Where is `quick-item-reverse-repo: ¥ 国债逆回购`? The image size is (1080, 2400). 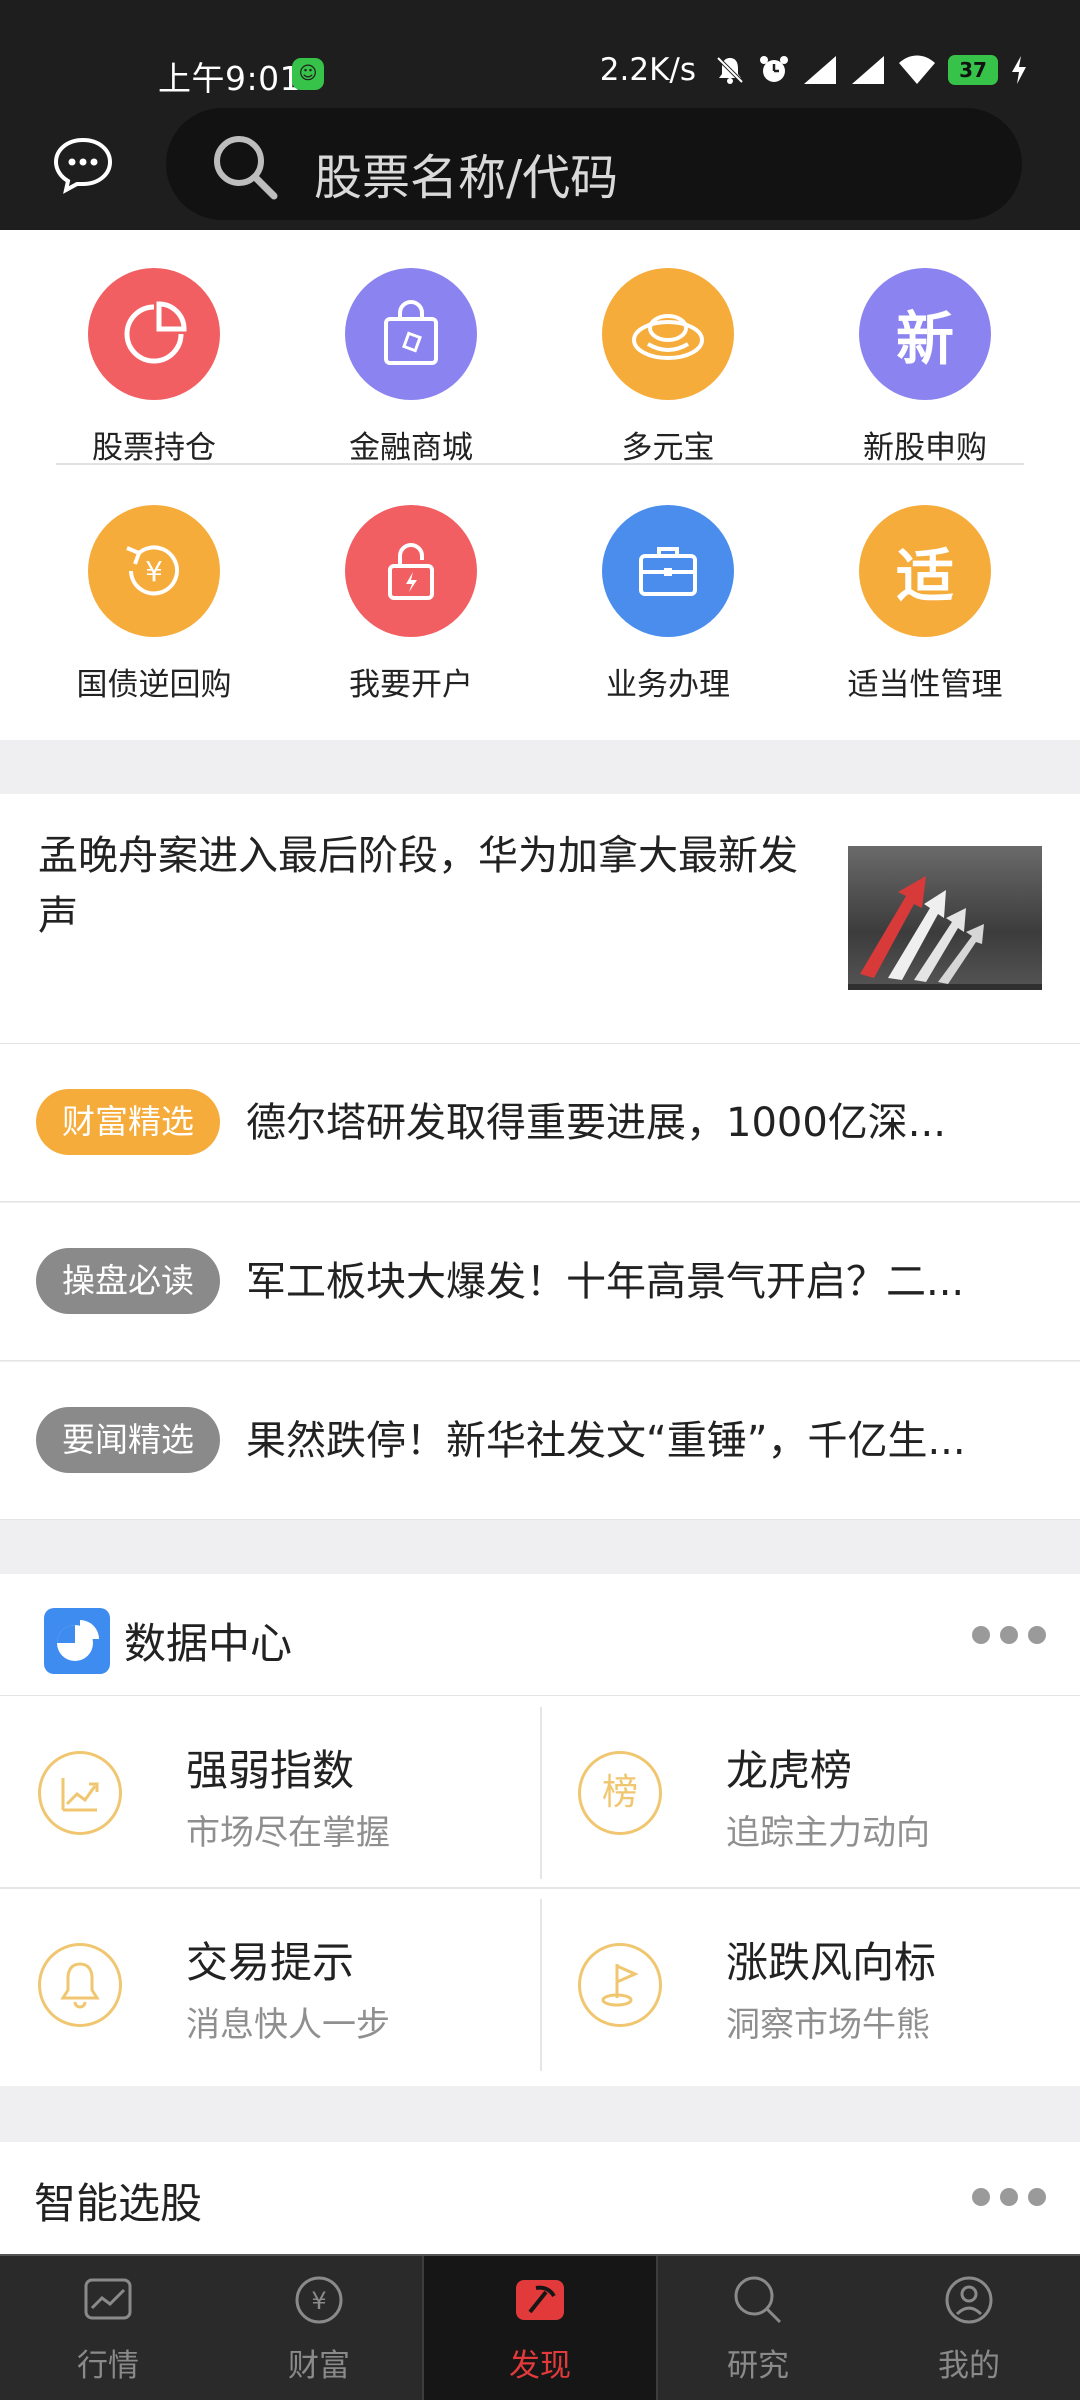 quick-item-reverse-repo: ¥ 国债逆回购 is located at coordinates (154, 604).